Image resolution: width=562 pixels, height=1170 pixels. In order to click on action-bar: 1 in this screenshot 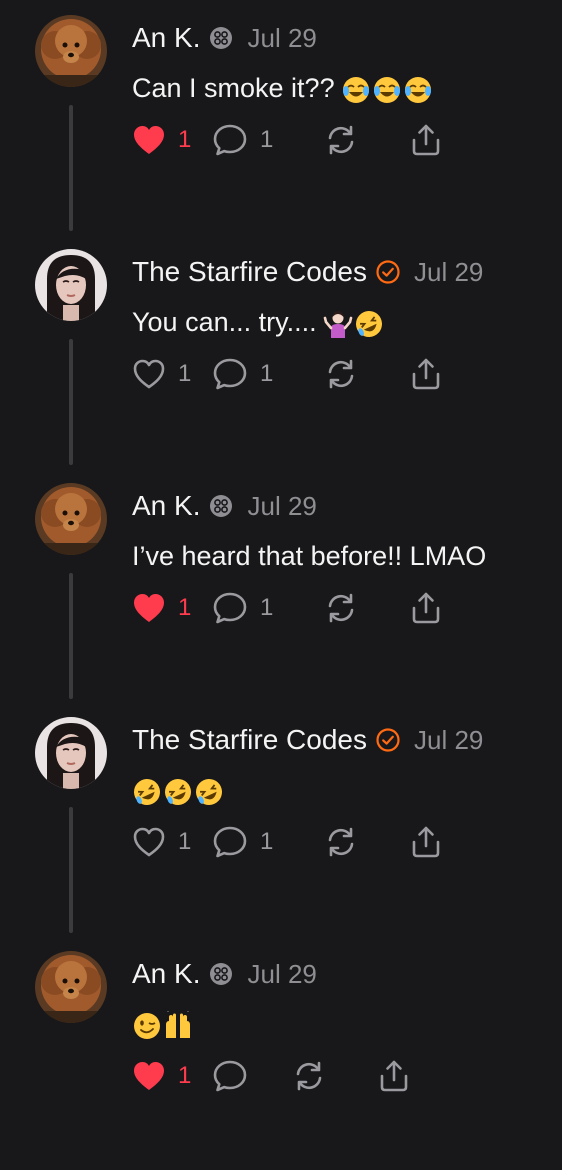, I will do `click(275, 1076)`.